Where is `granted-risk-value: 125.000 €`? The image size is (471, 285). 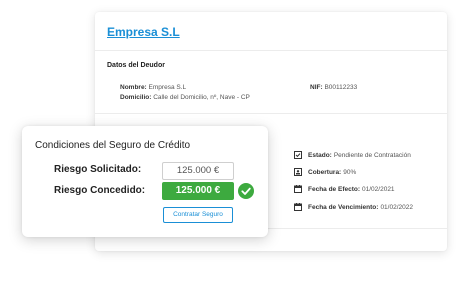 granted-risk-value: 125.000 € is located at coordinates (198, 191).